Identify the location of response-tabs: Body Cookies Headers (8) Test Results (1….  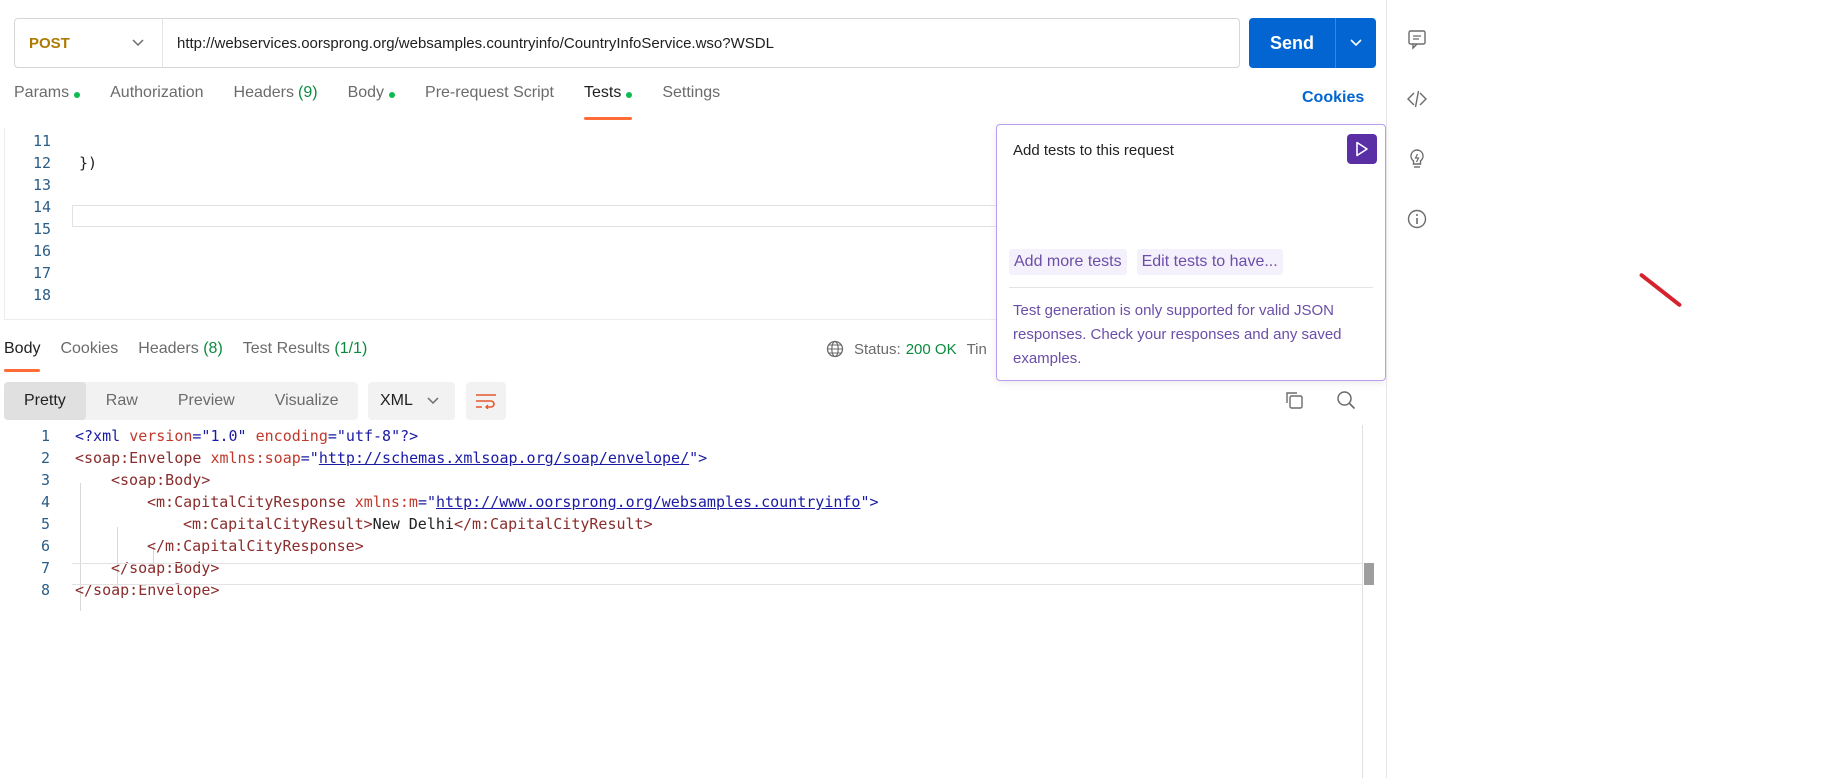
(195, 356).